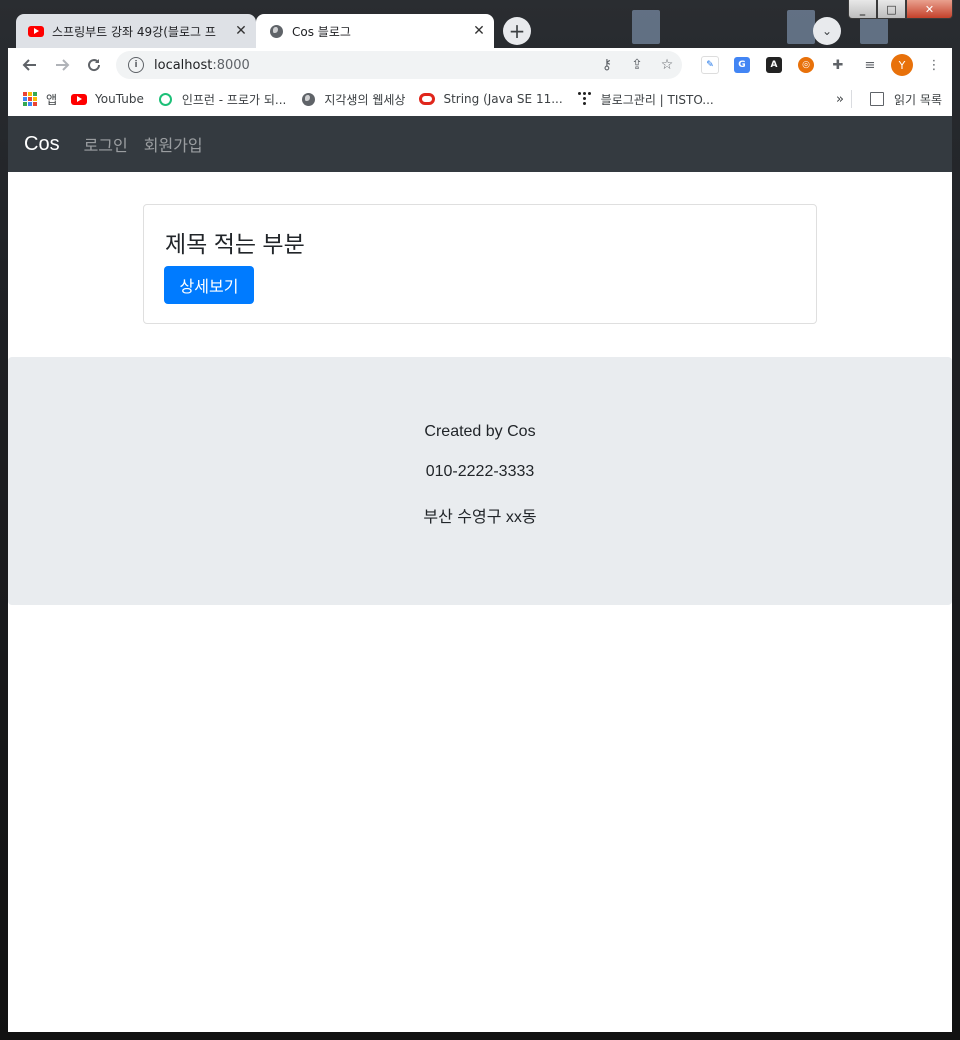 The height and width of the screenshot is (1040, 960). Describe the element at coordinates (480, 264) in the screenshot. I see `post-card: 제목 적는 부분 상세보기` at that location.